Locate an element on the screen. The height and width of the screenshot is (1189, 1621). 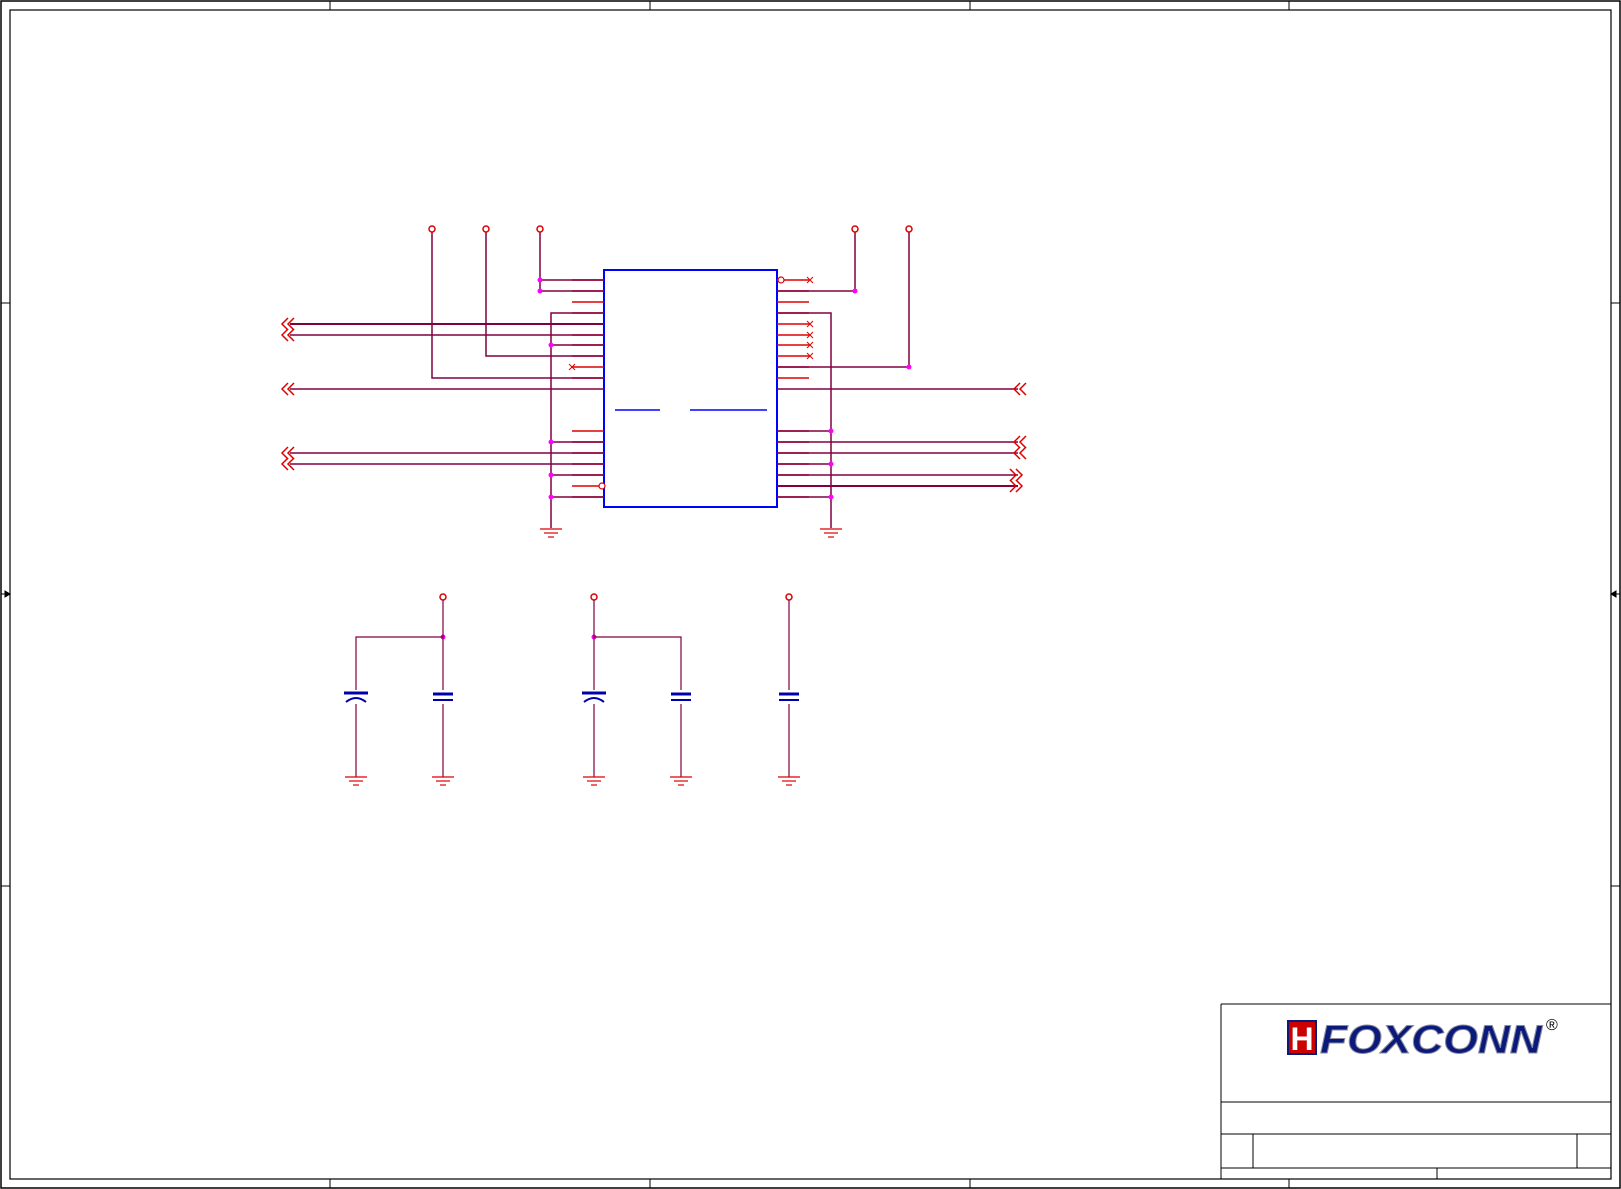
foxconn-logo: H FOXCONN ® is located at coordinates (1422, 1040).